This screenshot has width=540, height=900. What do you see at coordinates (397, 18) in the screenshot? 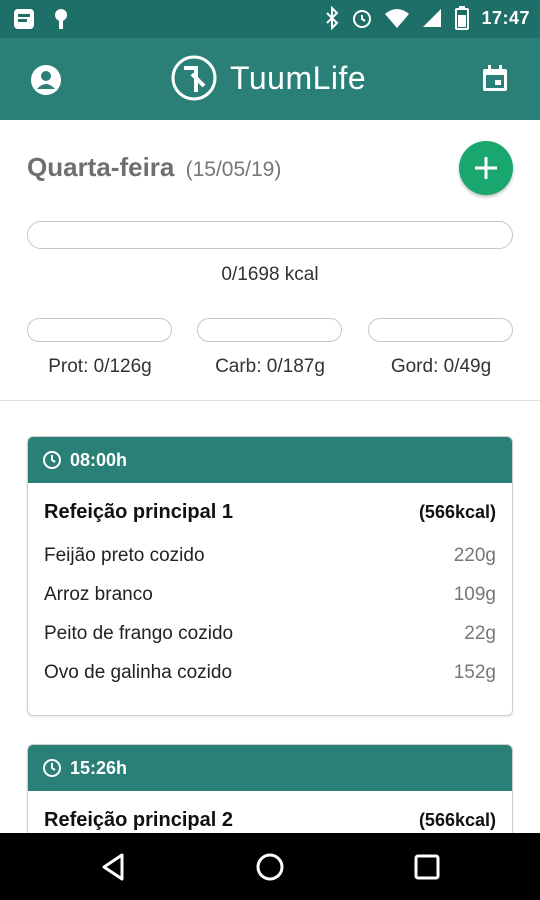
I see `wifi-icon` at bounding box center [397, 18].